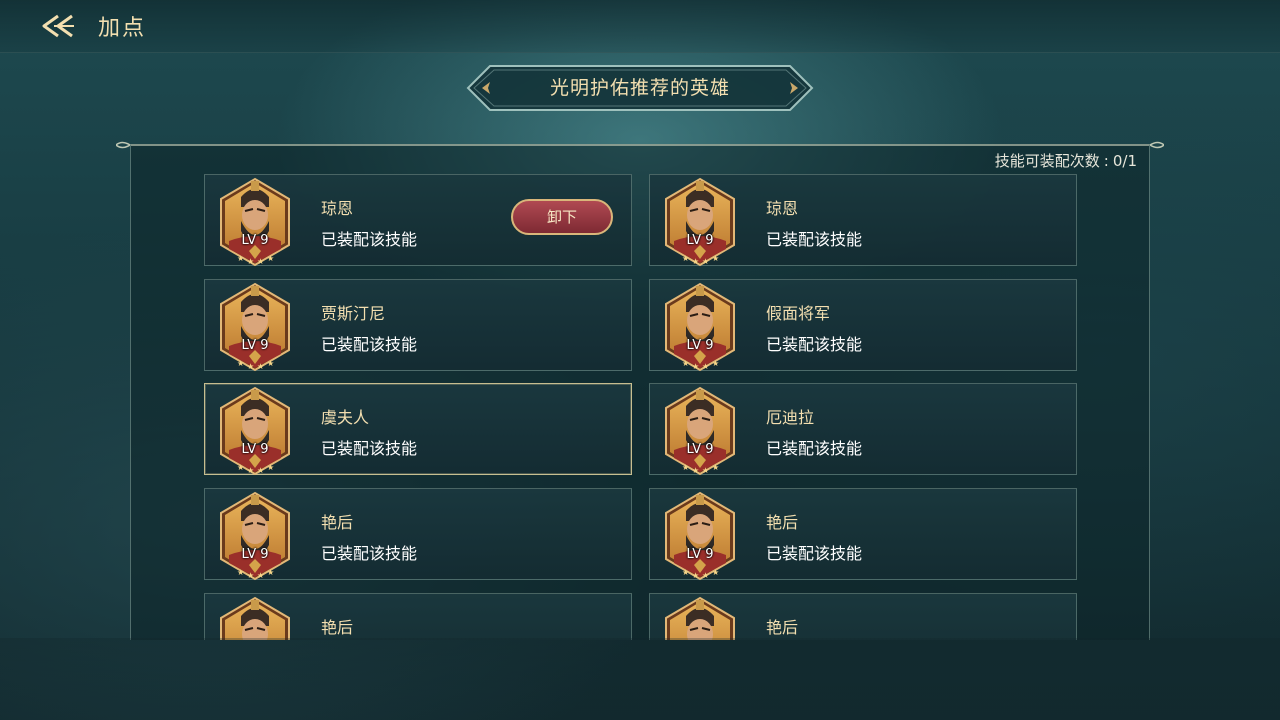 The height and width of the screenshot is (720, 1280). What do you see at coordinates (123, 145) in the screenshot?
I see `panel-corner-left` at bounding box center [123, 145].